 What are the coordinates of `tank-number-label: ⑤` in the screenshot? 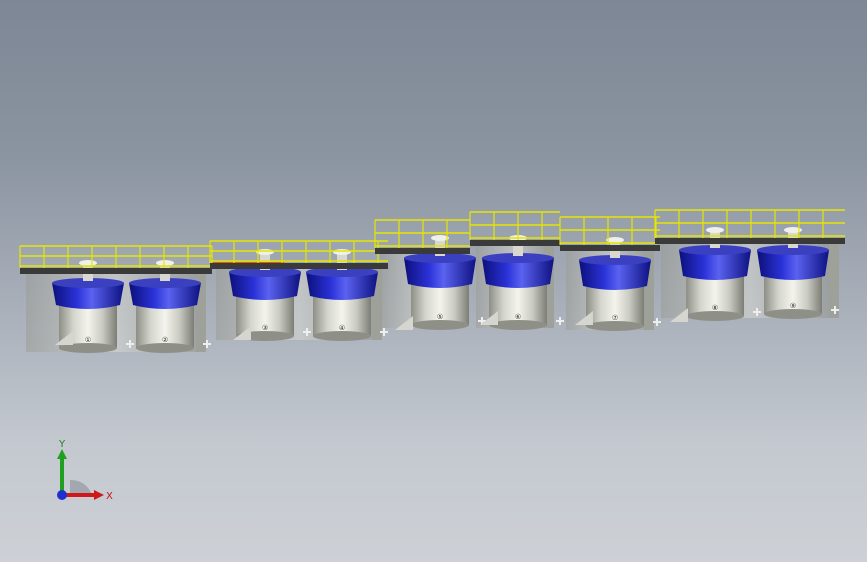 It's located at (440, 317).